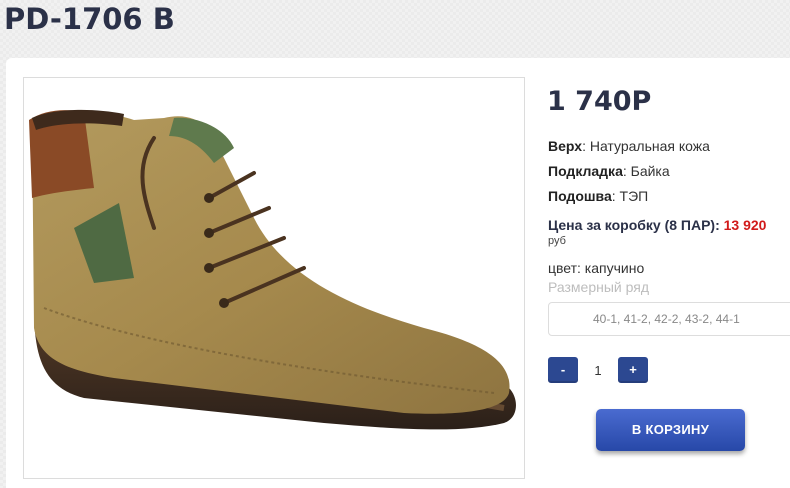 The image size is (790, 488). Describe the element at coordinates (89, 19) in the screenshot. I see `page-title: PD-1706 B` at that location.